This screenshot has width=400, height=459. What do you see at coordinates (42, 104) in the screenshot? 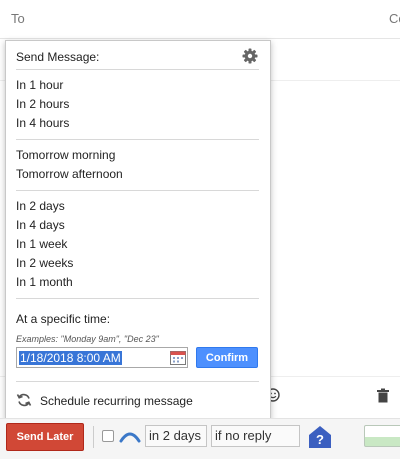
I see `option-in-2-hours: In 2 hours` at bounding box center [42, 104].